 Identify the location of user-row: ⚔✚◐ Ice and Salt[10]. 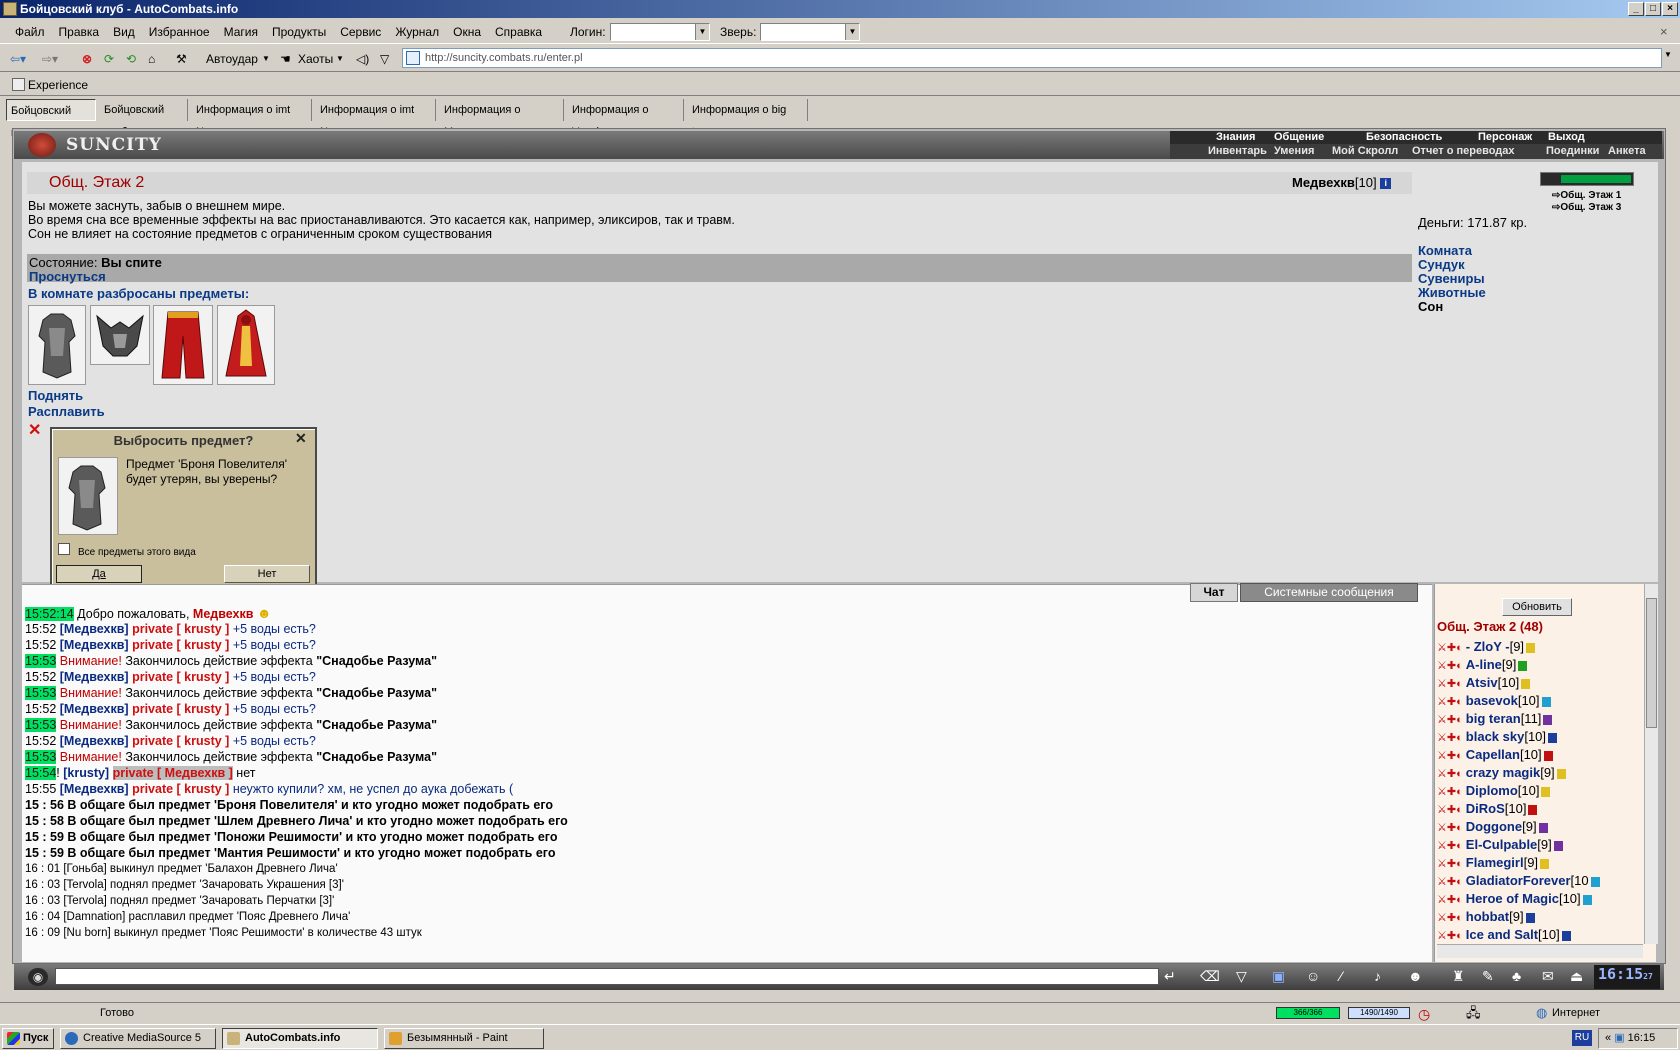
(1504, 934).